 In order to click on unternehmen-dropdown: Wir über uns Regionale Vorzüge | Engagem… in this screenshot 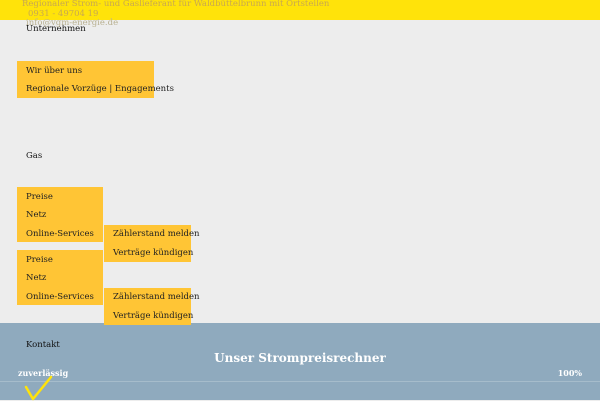, I will do `click(95, 79)`.